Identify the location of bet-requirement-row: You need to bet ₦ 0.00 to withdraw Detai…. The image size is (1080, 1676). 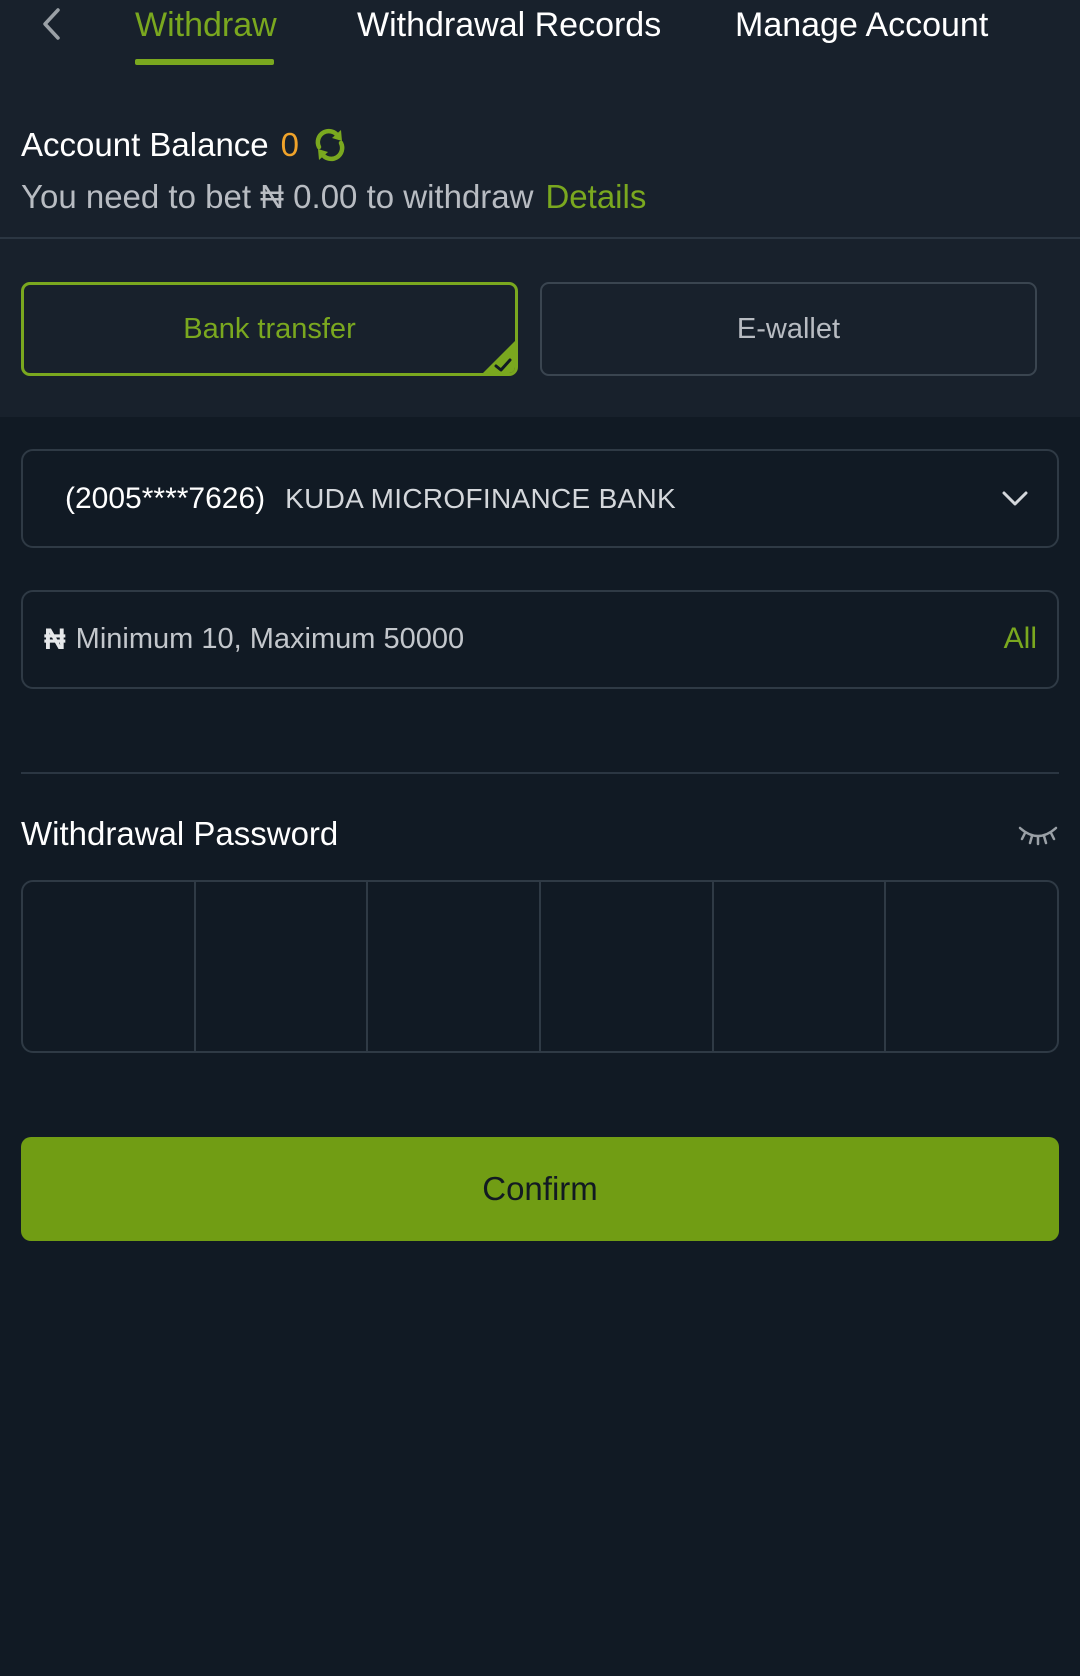
(333, 197).